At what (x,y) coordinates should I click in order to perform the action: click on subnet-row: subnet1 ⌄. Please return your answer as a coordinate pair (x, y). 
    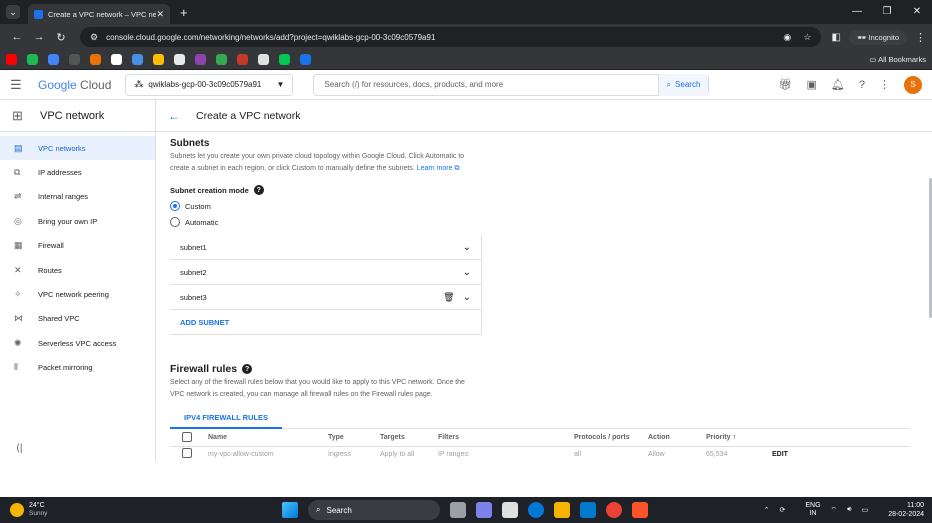
    Looking at the image, I should click on (325, 247).